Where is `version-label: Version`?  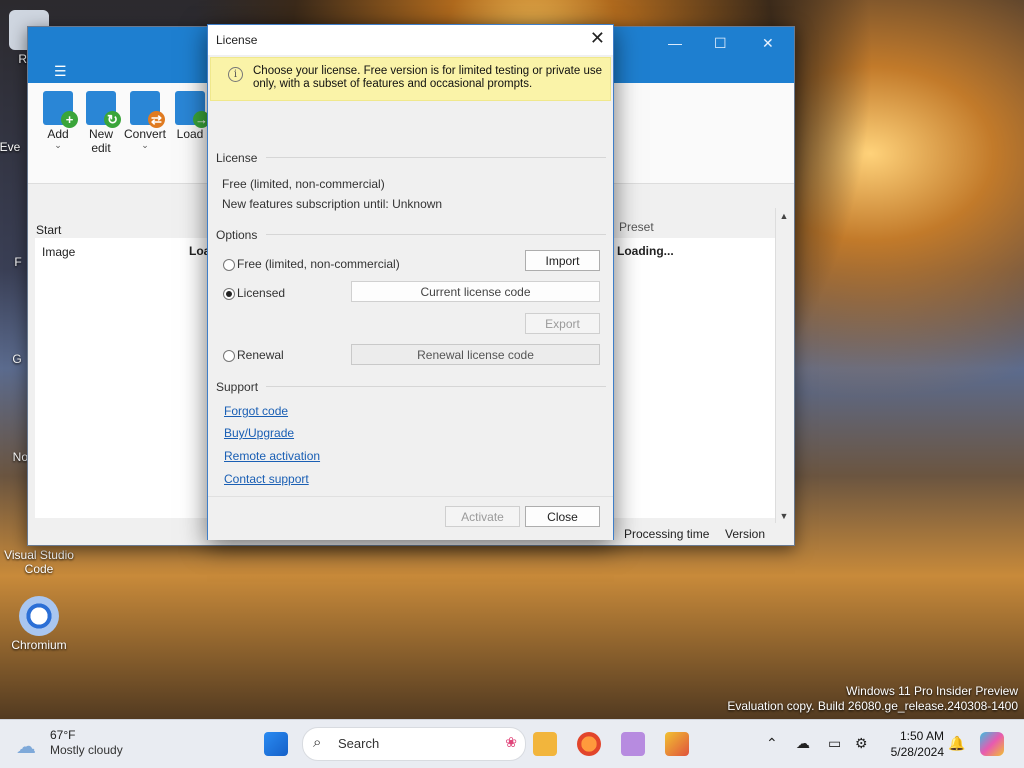
version-label: Version is located at coordinates (745, 534).